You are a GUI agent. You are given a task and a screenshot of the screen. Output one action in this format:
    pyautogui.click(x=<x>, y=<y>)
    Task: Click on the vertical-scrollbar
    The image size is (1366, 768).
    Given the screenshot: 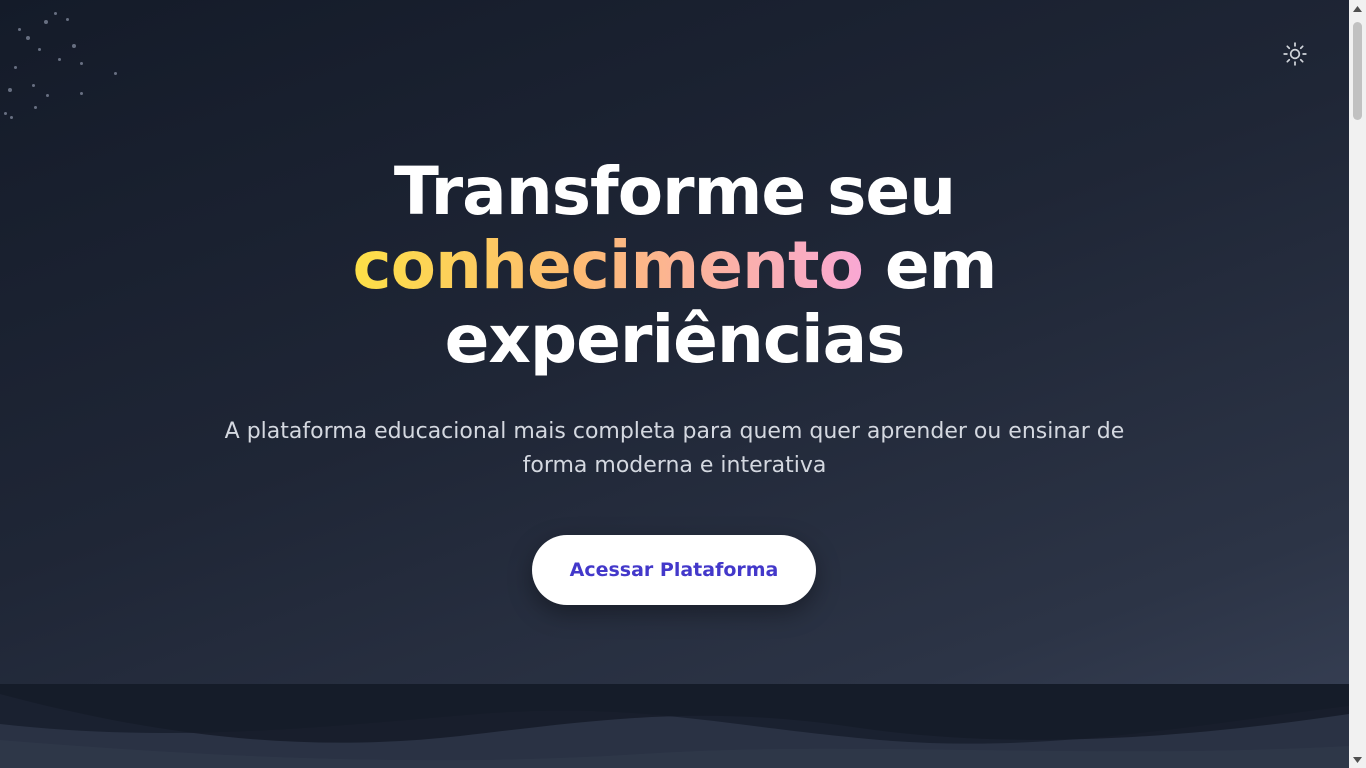 What is the action you would take?
    pyautogui.click(x=1357, y=384)
    